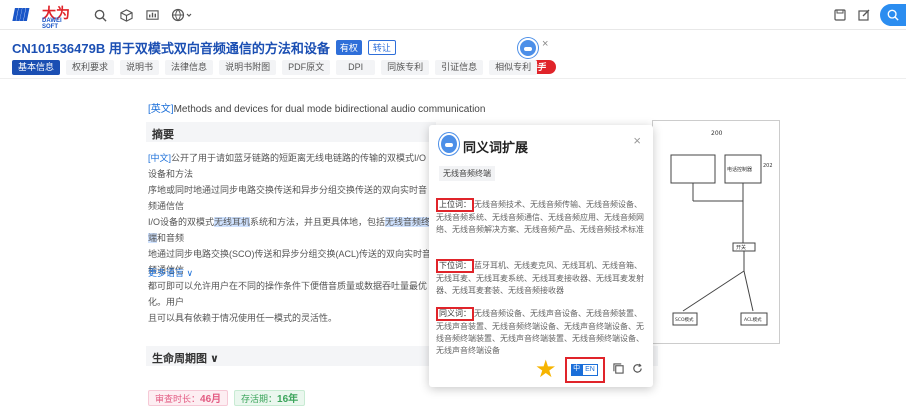 This screenshot has height=412, width=906. I want to click on transfer-badge: 转让, so click(381, 47).